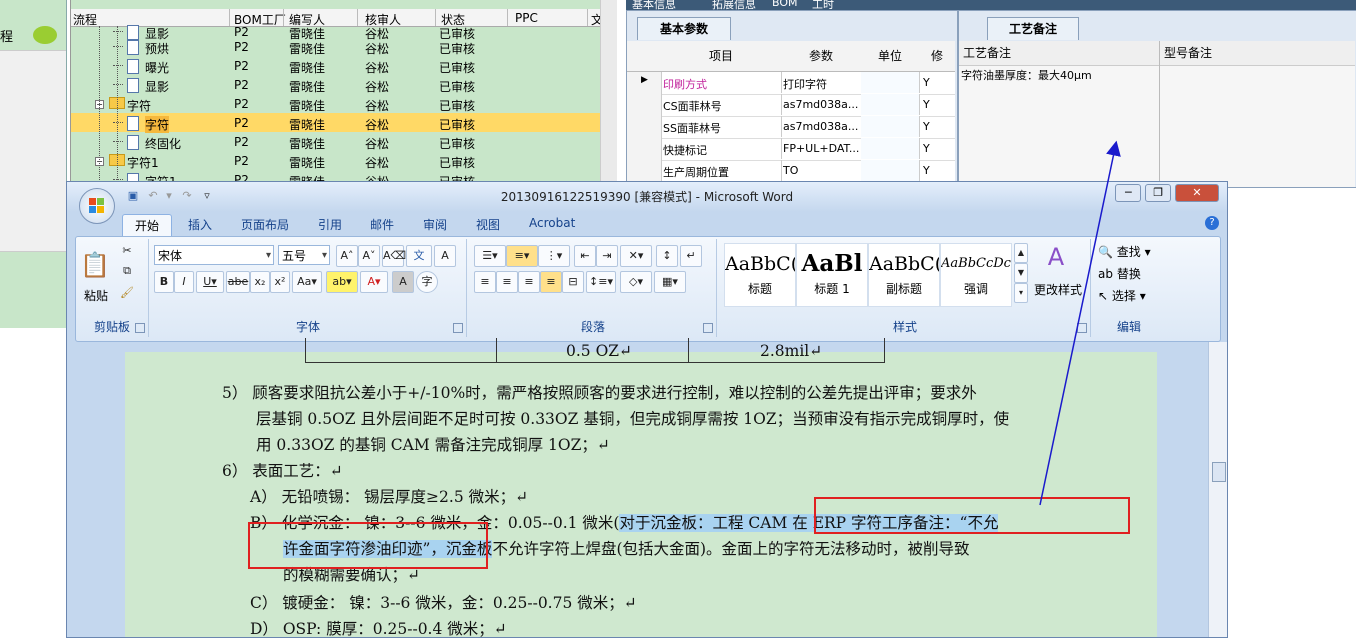 The width and height of the screenshot is (1356, 638). I want to click on justify-icon: ≡, so click(551, 282).